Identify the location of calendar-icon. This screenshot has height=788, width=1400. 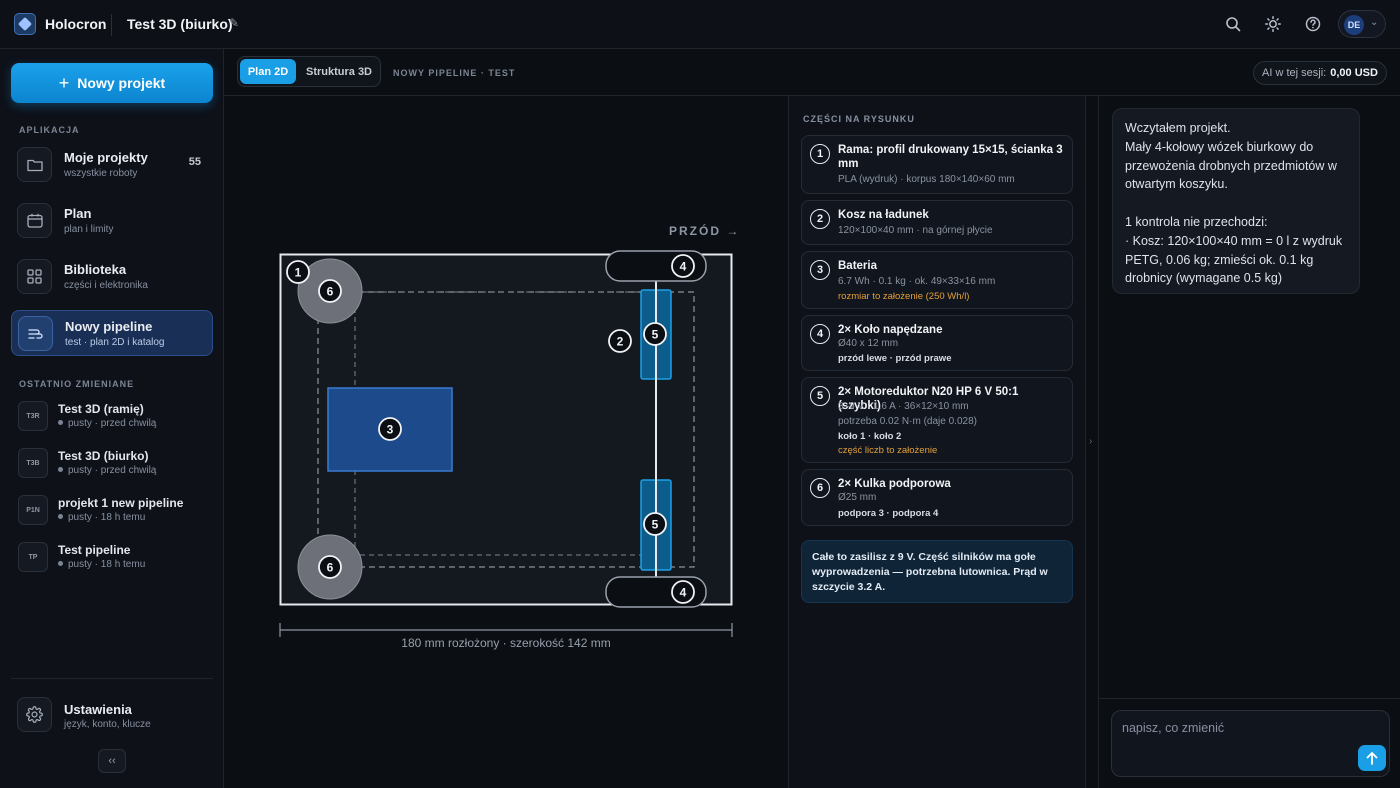
(34, 220).